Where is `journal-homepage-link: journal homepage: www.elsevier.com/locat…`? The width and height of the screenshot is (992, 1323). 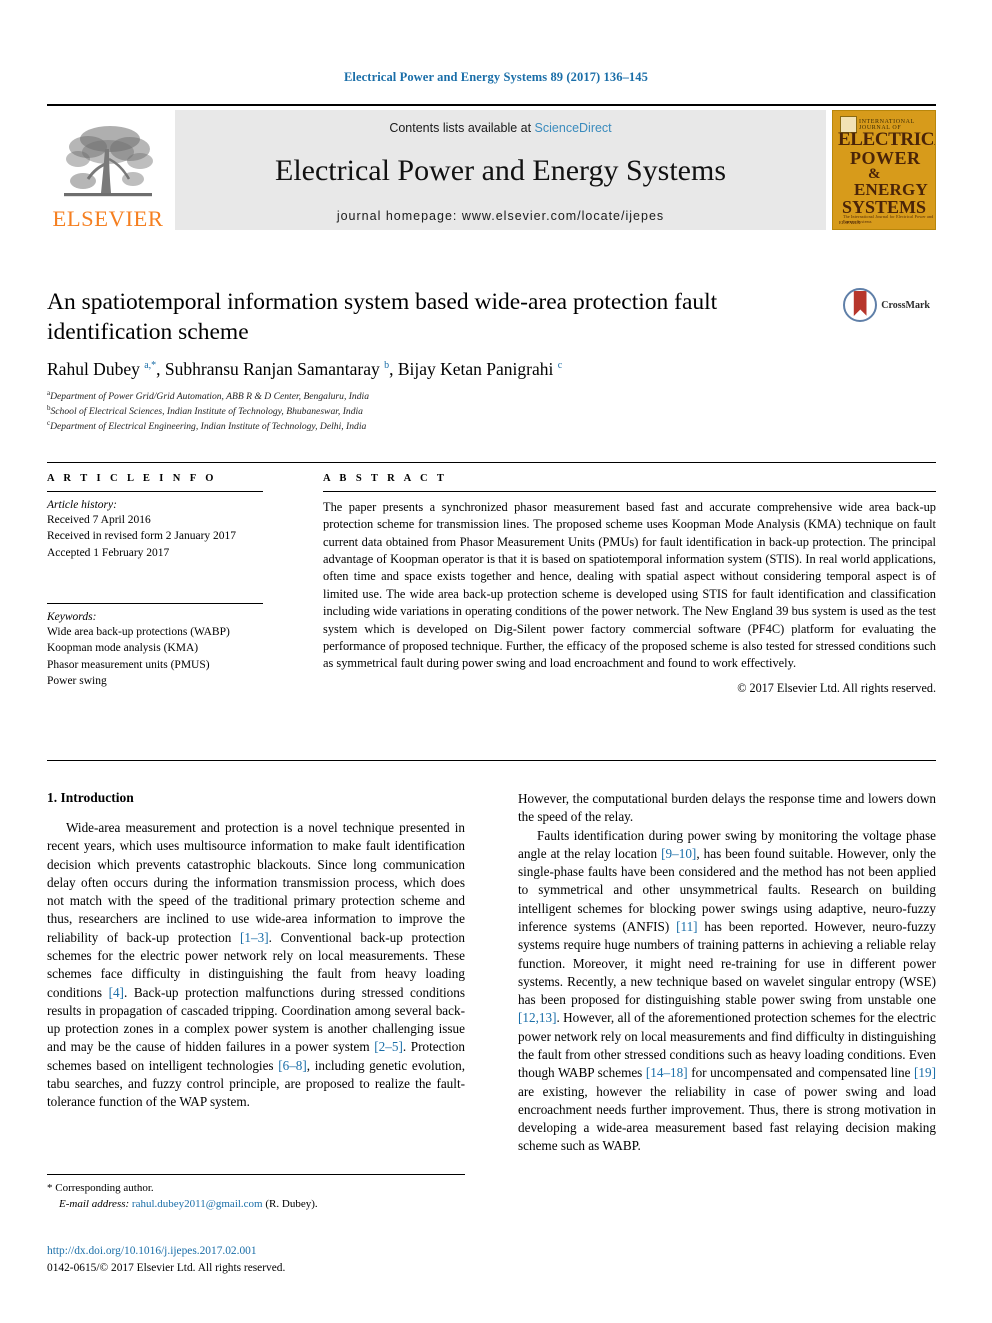
journal-homepage-link: journal homepage: www.elsevier.com/locat… is located at coordinates (500, 216).